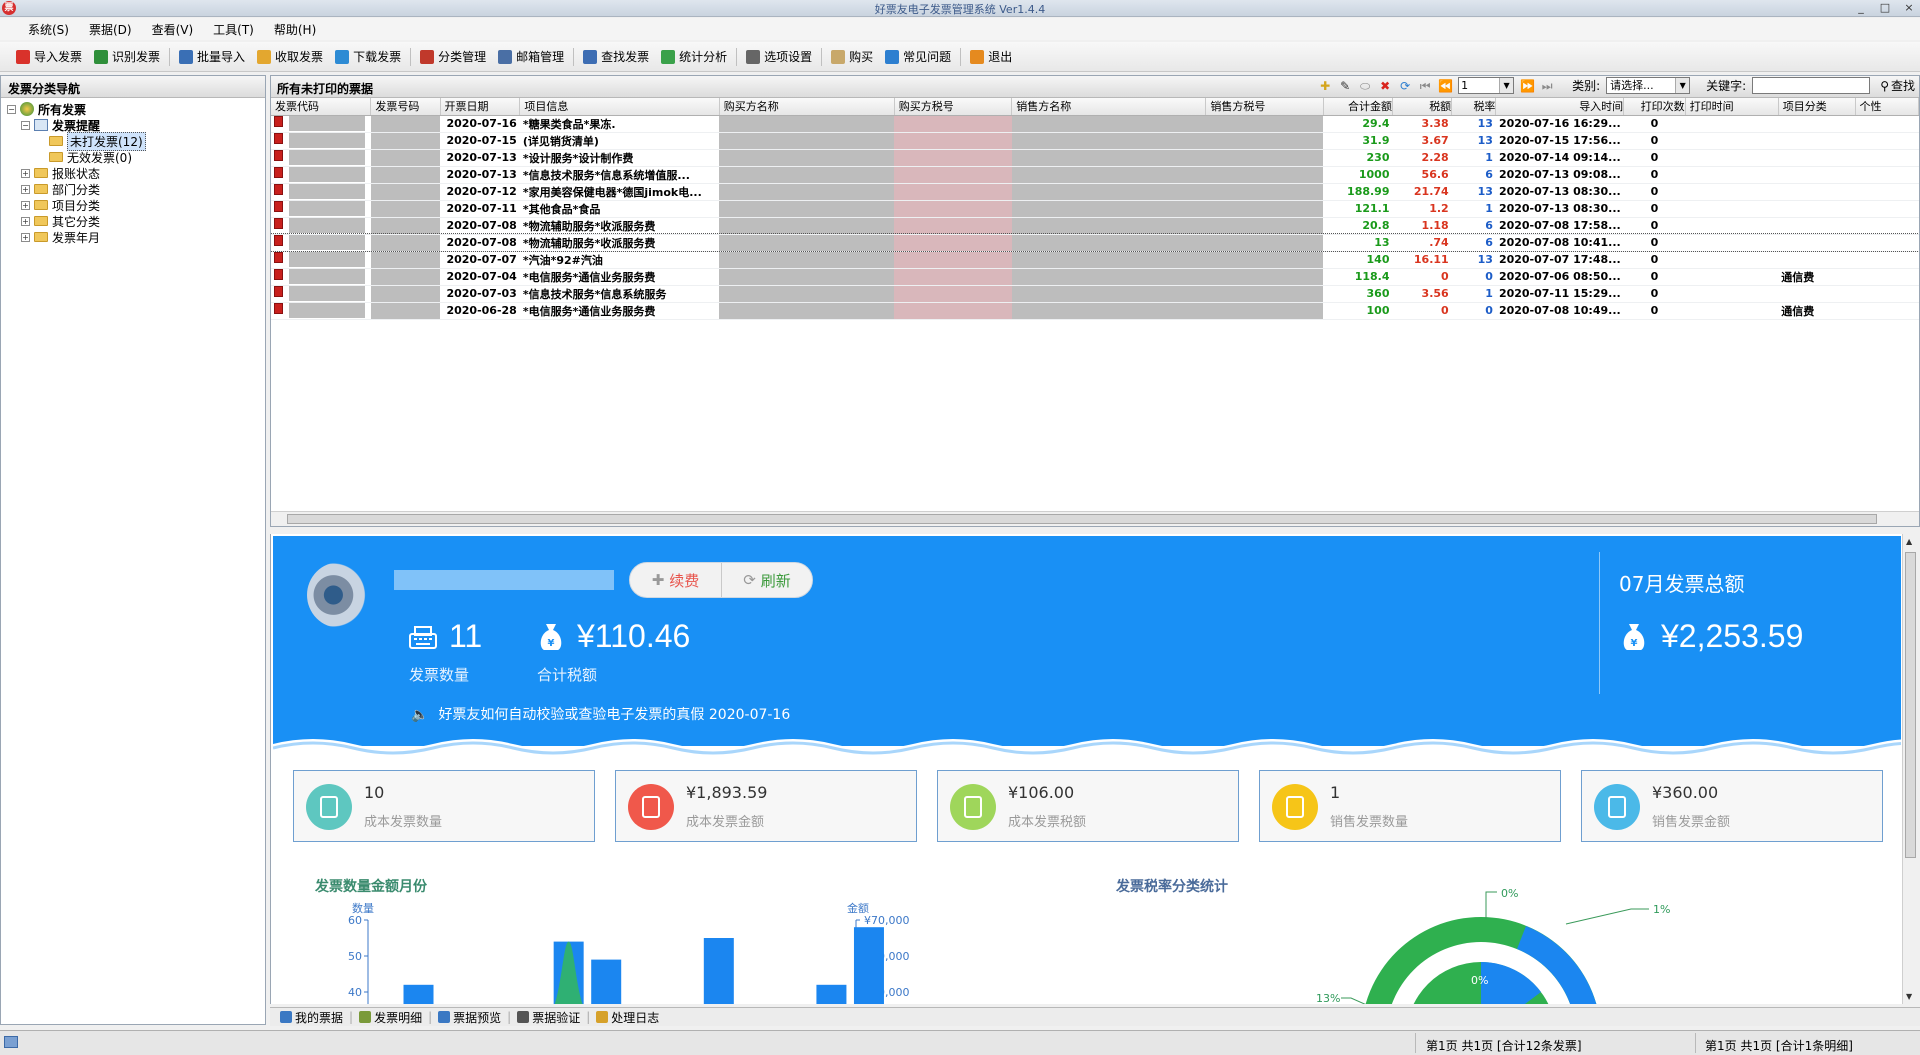 The image size is (1920, 1055). Describe the element at coordinates (136, 205) in the screenshot. I see `tree-node-group: + 项目分类` at that location.